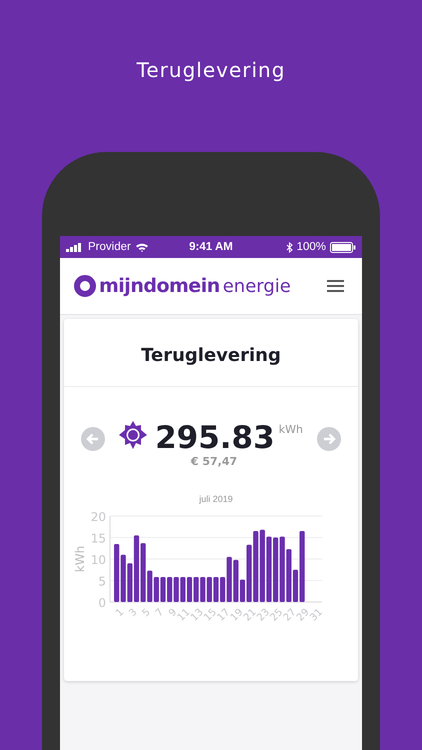 This screenshot has width=422, height=750. Describe the element at coordinates (256, 286) in the screenshot. I see `brand-suffix: energie` at that location.